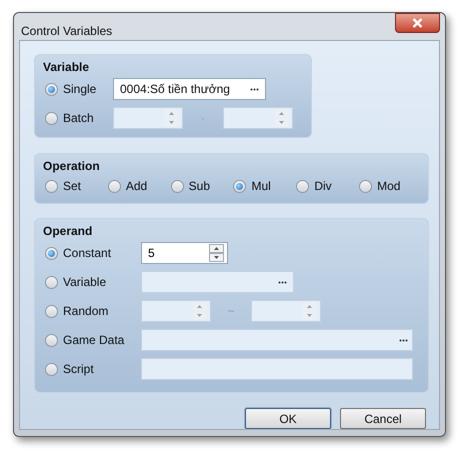 This screenshot has height=458, width=466. I want to click on number-field: 5, so click(184, 253).